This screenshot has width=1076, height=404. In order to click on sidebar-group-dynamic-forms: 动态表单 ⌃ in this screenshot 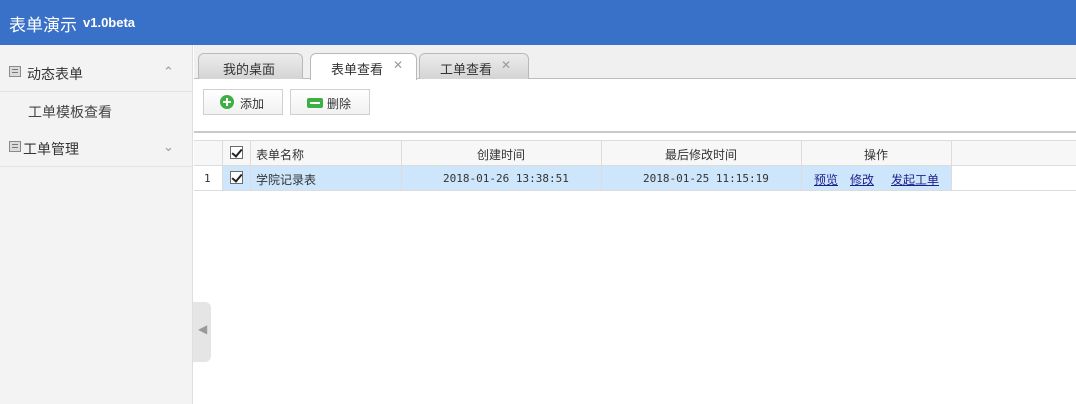, I will do `click(96, 73)`.